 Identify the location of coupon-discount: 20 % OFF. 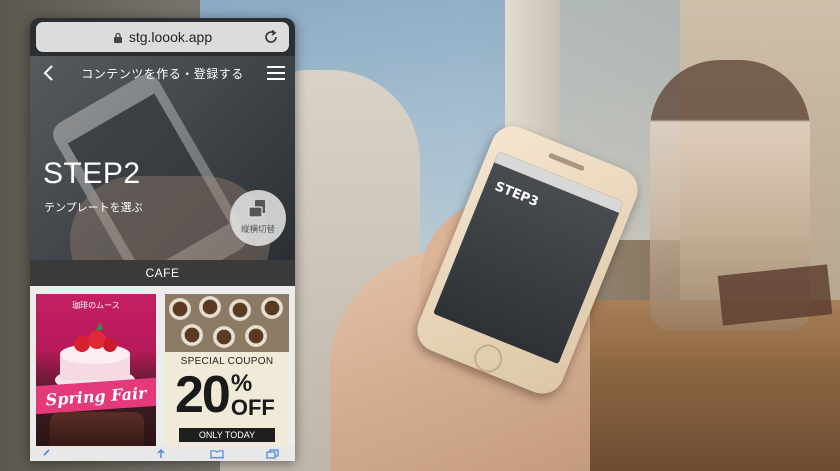
(225, 396).